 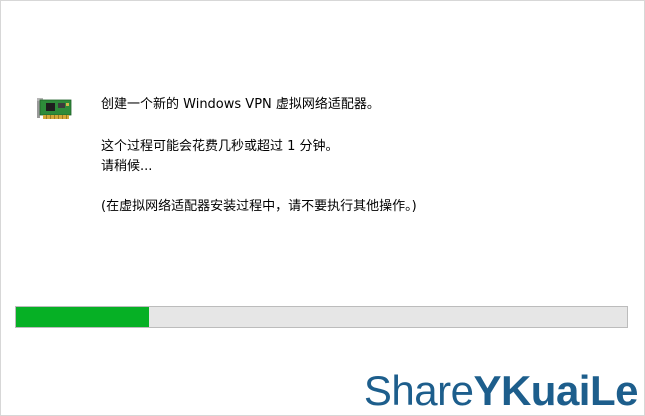 I want to click on create-adapter-message: 创建一个新的 Windows VPN 虚拟网络适配器。, so click(x=240, y=104).